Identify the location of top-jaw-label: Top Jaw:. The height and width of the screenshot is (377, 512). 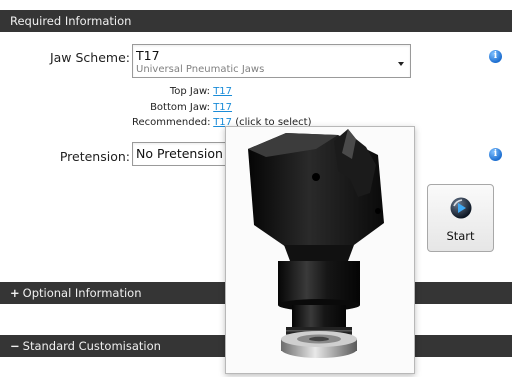
(189, 91).